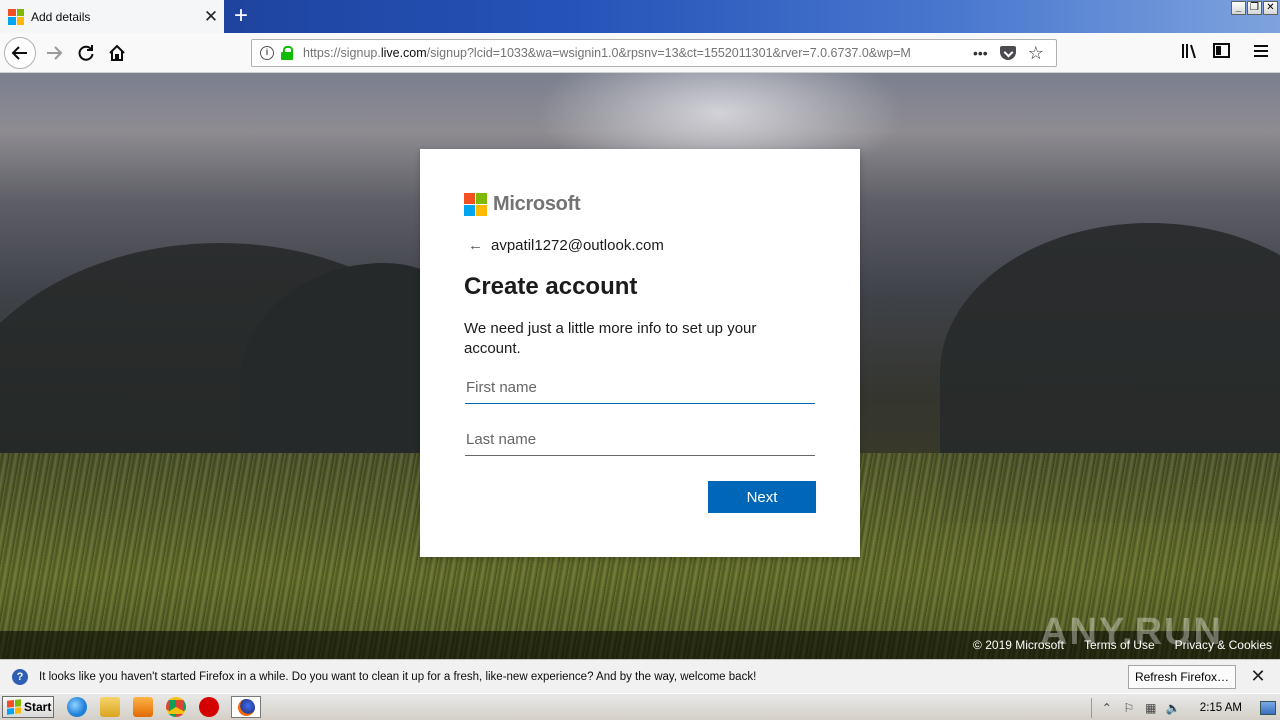  I want to click on forward-arrow-icon, so click(55, 53).